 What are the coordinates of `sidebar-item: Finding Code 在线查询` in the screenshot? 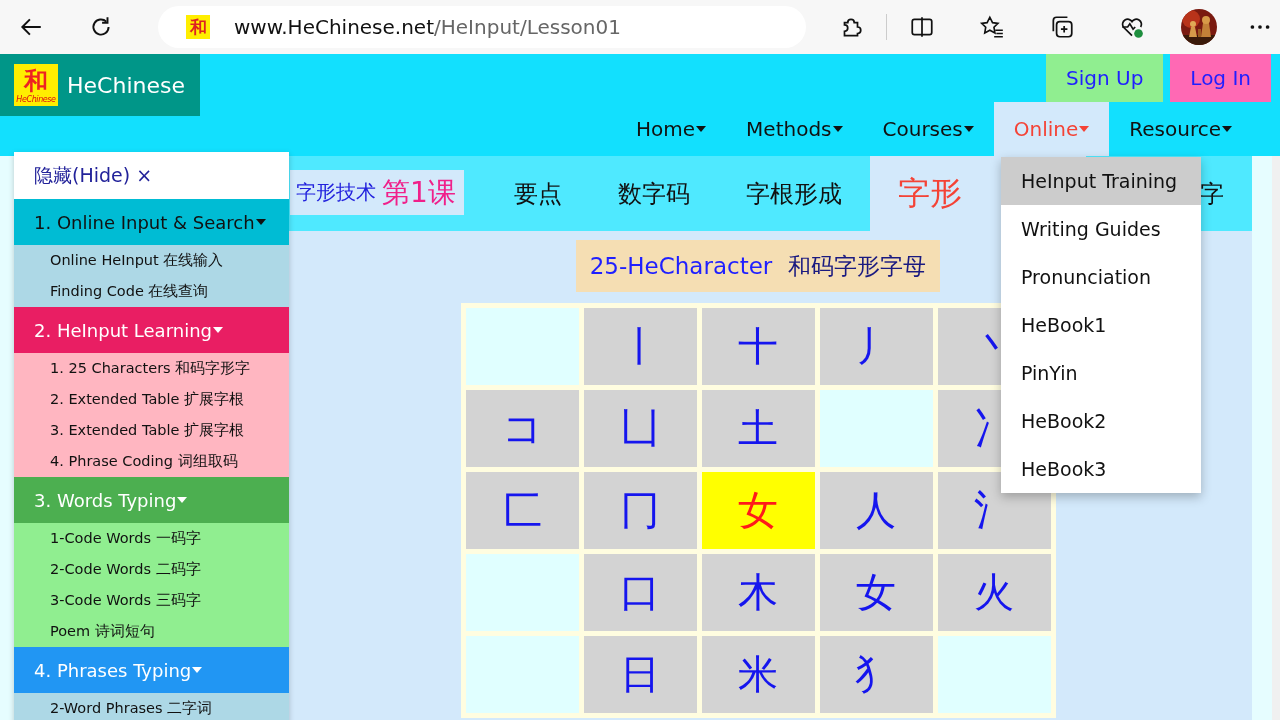 It's located at (151, 291).